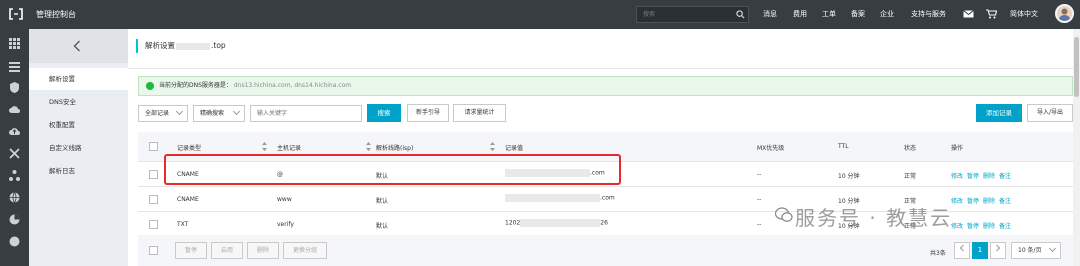 The image size is (1080, 266). Describe the element at coordinates (858, 14) in the screenshot. I see `nav-icp: 备案` at that location.